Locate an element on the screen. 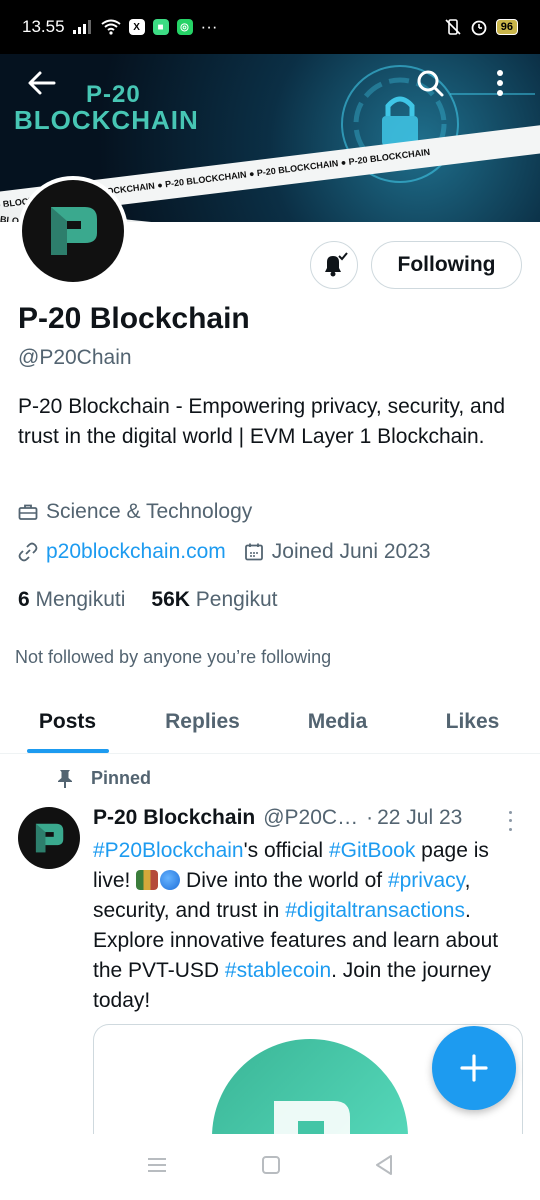 The width and height of the screenshot is (540, 1200). p20-logo-small-icon is located at coordinates (49, 838).